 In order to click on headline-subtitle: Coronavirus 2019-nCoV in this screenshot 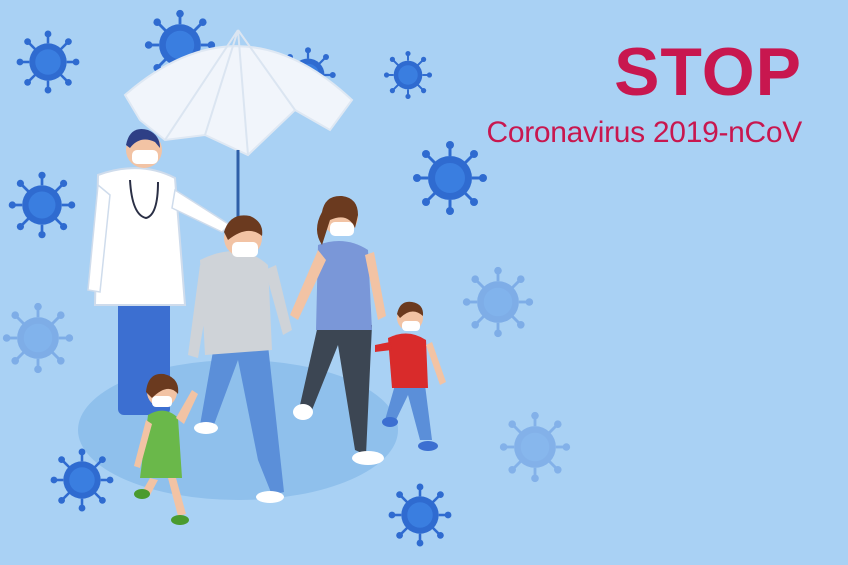, I will do `click(644, 132)`.